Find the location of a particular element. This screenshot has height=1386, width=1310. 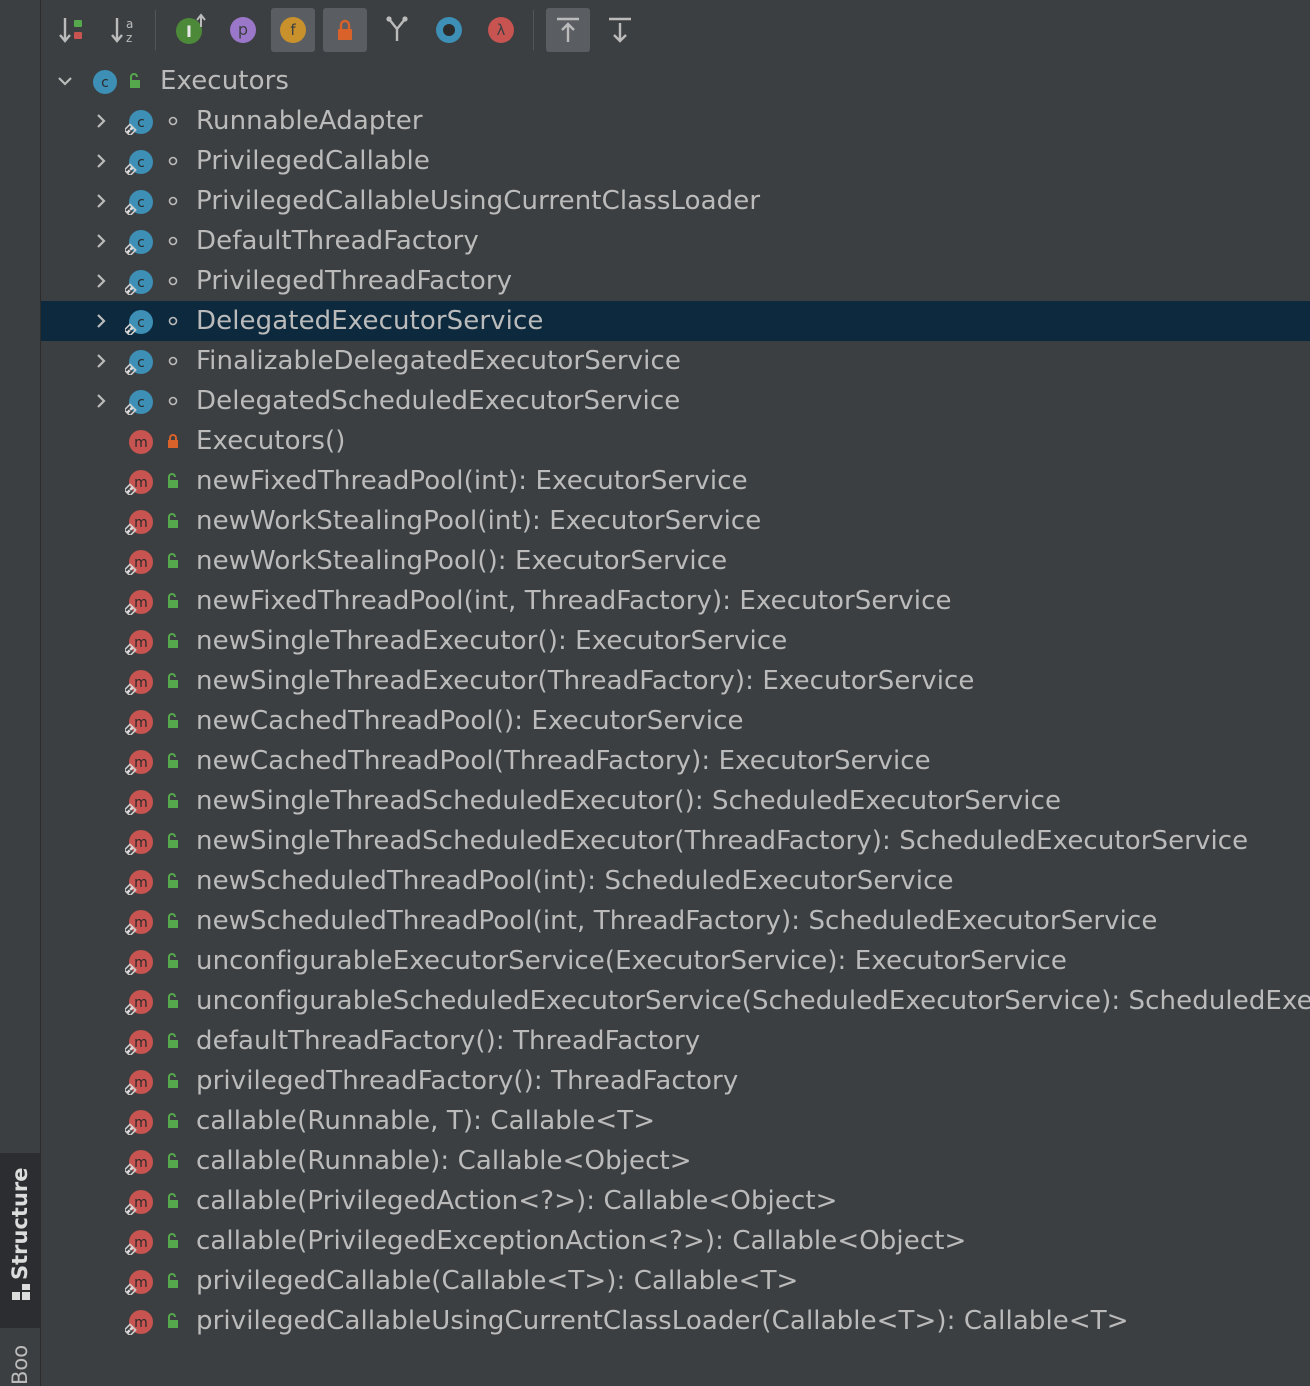

sort-alphabetically-button: a z is located at coordinates (125, 30).